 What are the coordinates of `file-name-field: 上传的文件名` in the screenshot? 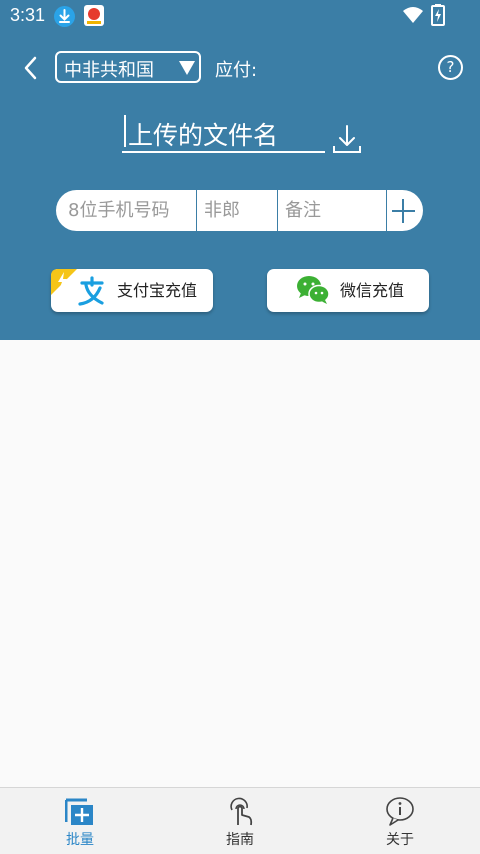 It's located at (223, 132).